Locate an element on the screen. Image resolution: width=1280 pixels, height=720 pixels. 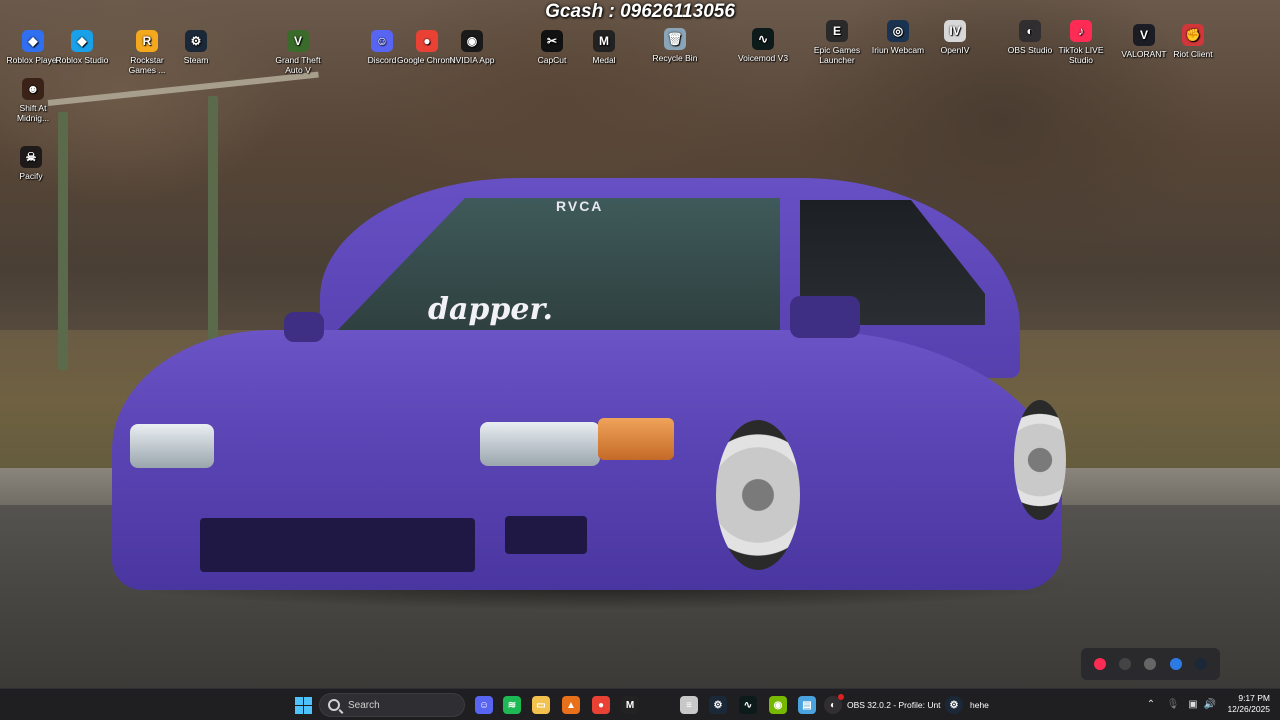
valorant-icon: V is located at coordinates (1144, 35).